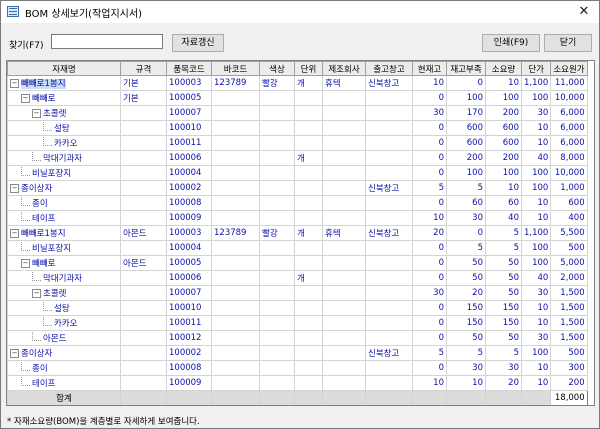  What do you see at coordinates (297, 263) in the screenshot?
I see `table-row: − 빼빼로 아몬드 100005 0 50 50 100 5,000` at bounding box center [297, 263].